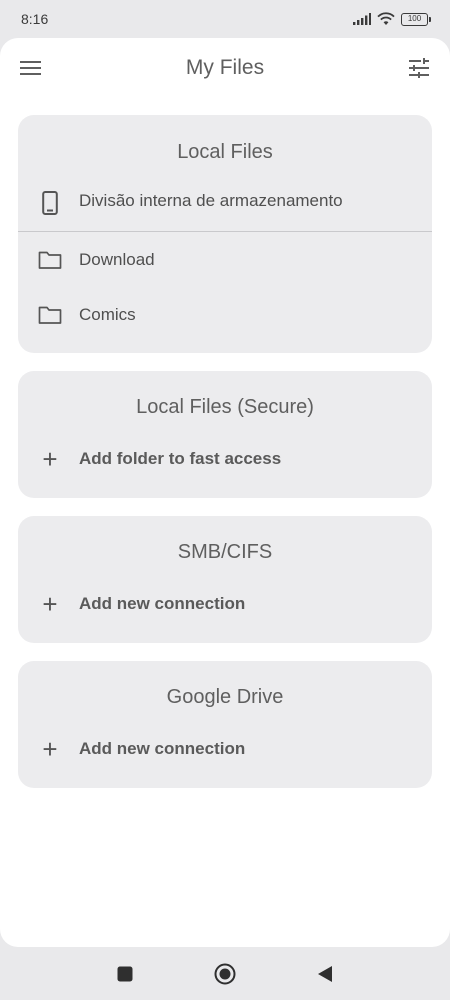 Image resolution: width=450 pixels, height=1000 pixels. I want to click on home-button, so click(225, 974).